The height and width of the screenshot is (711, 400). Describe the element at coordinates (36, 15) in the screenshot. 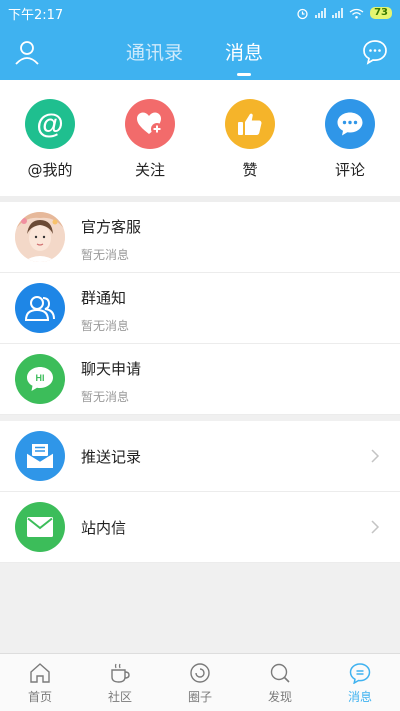

I see `status-time: 下午2:17` at that location.